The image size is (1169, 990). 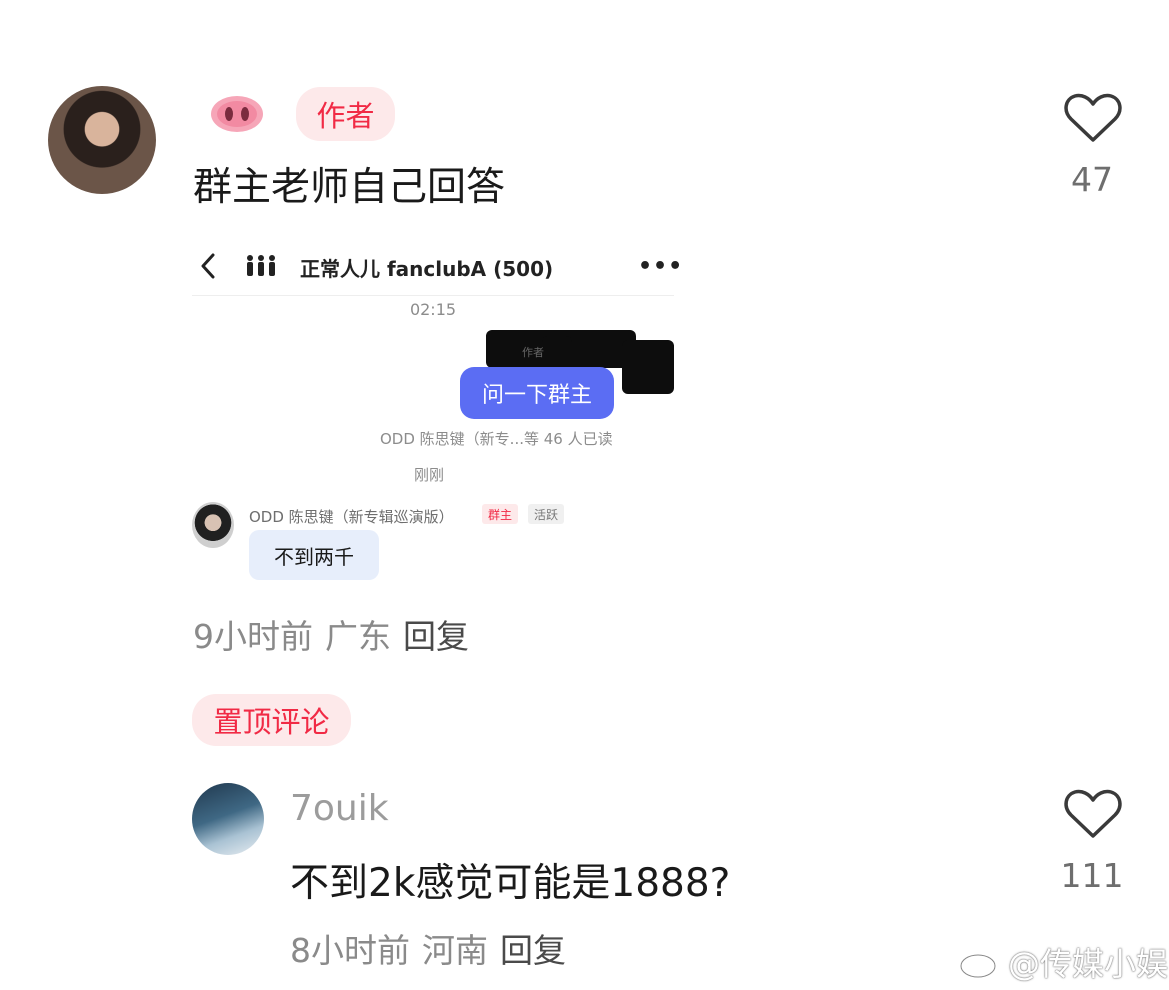 I want to click on comment-meta: 8小时前 河南 回复, so click(x=428, y=948).